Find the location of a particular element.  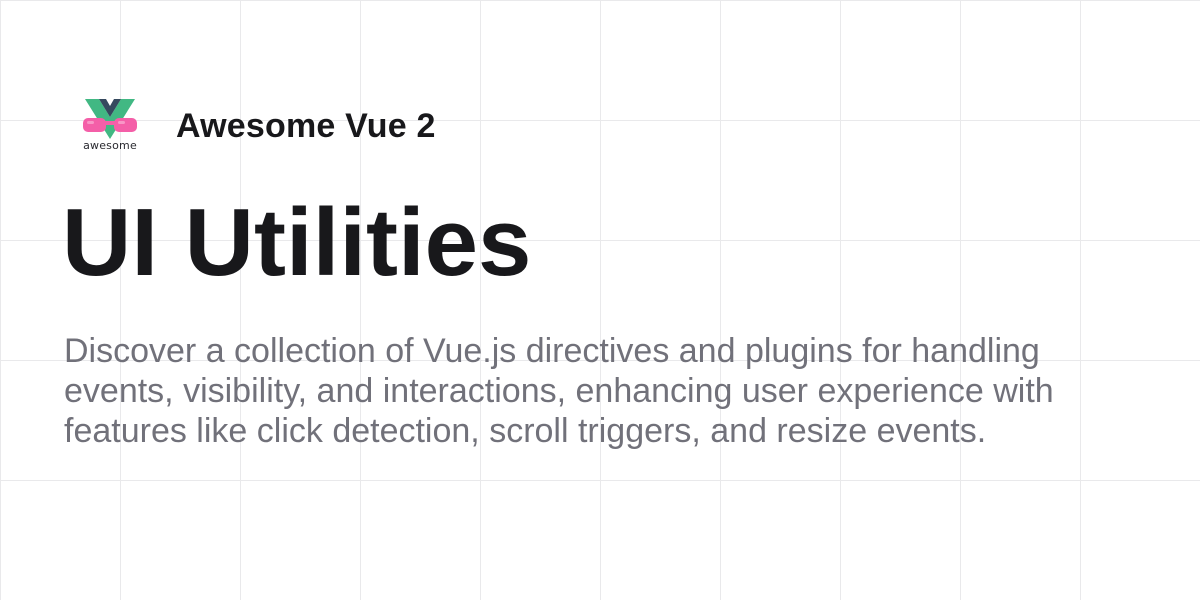

page-title: UI Utilities is located at coordinates (297, 242).